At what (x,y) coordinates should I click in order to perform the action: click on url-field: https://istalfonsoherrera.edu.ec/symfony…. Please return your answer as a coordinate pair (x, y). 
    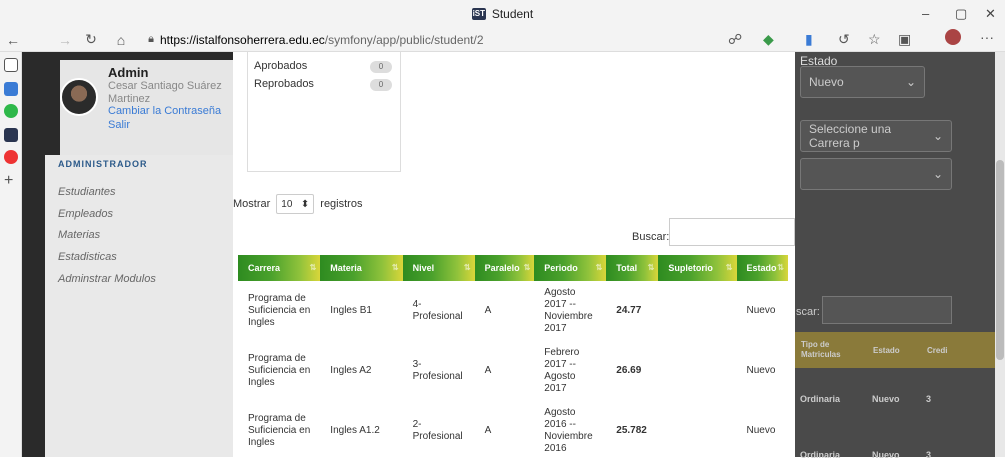
    Looking at the image, I should click on (462, 40).